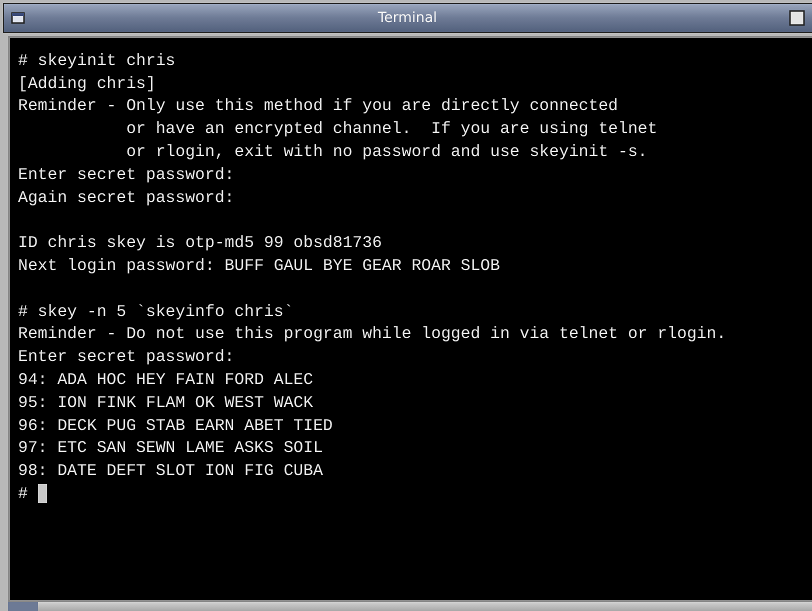 The image size is (812, 611). I want to click on terminal-line: Next login password: BUFF GAUL BYE GEAR ROAR SLOB, so click(259, 266).